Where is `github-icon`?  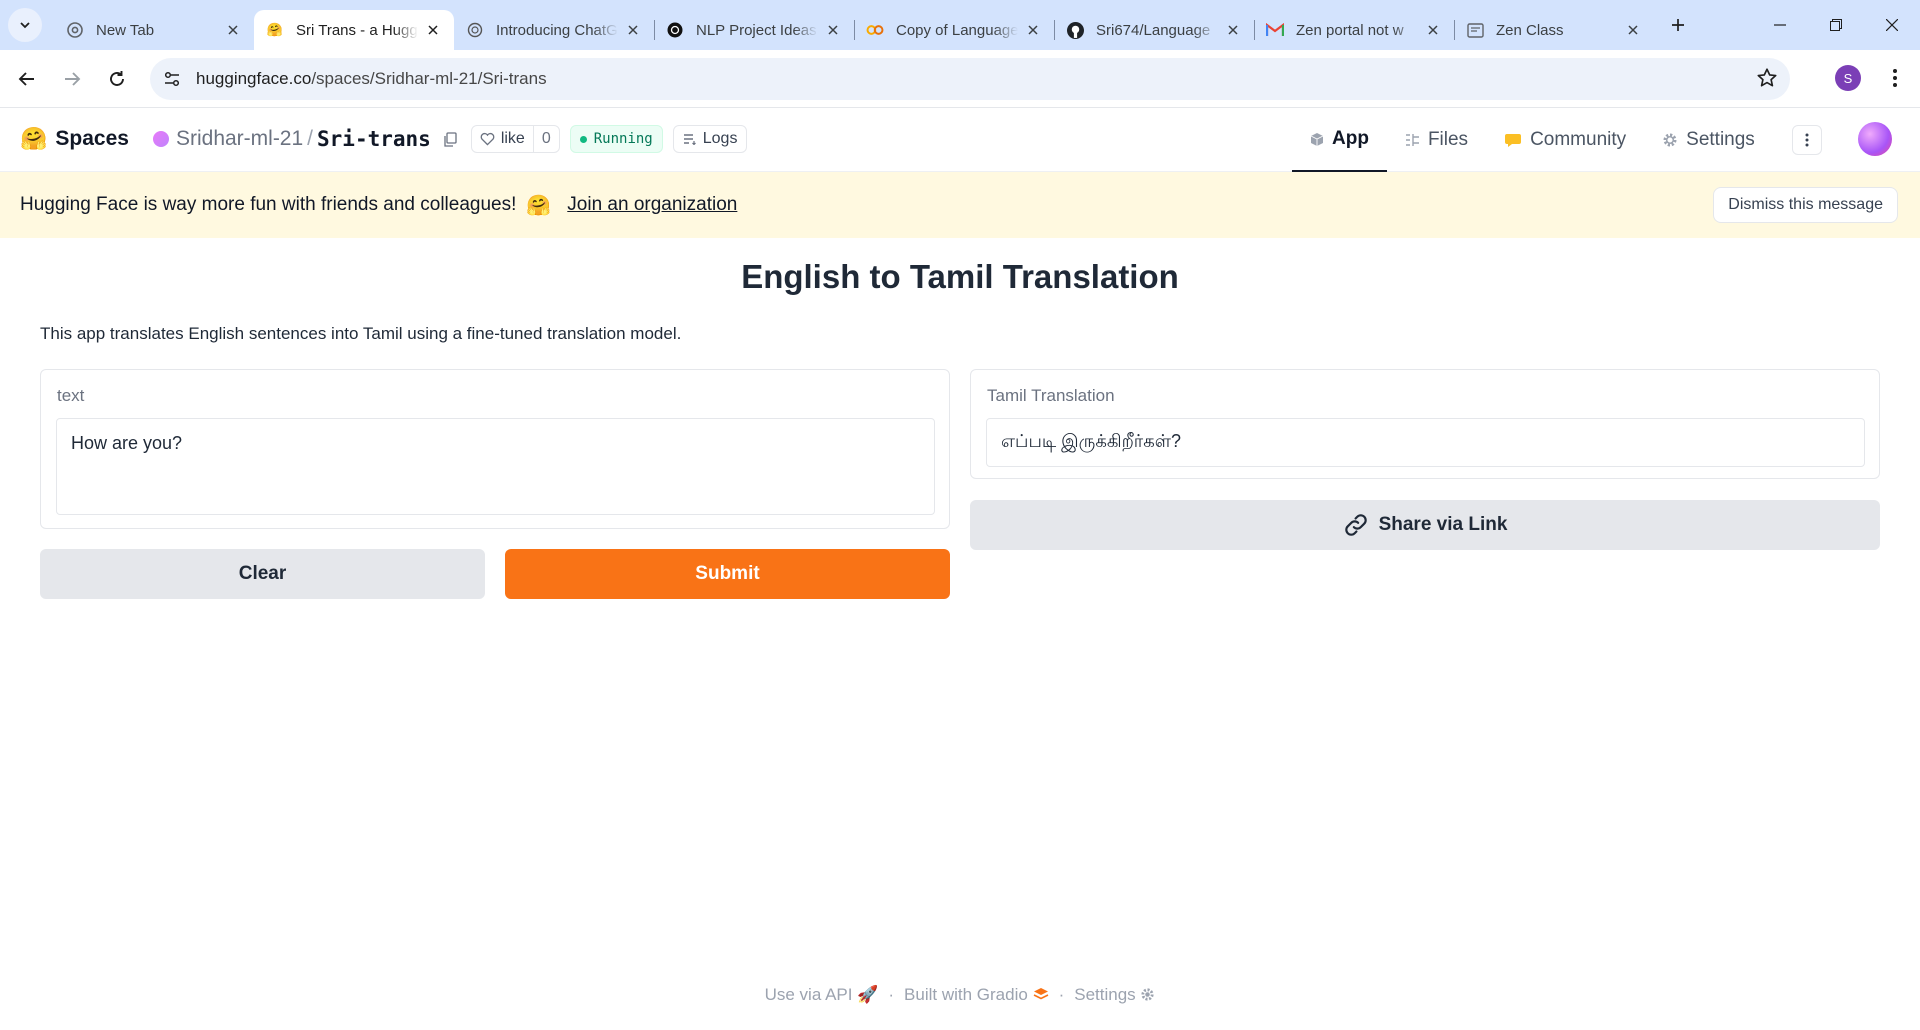
github-icon is located at coordinates (1075, 30).